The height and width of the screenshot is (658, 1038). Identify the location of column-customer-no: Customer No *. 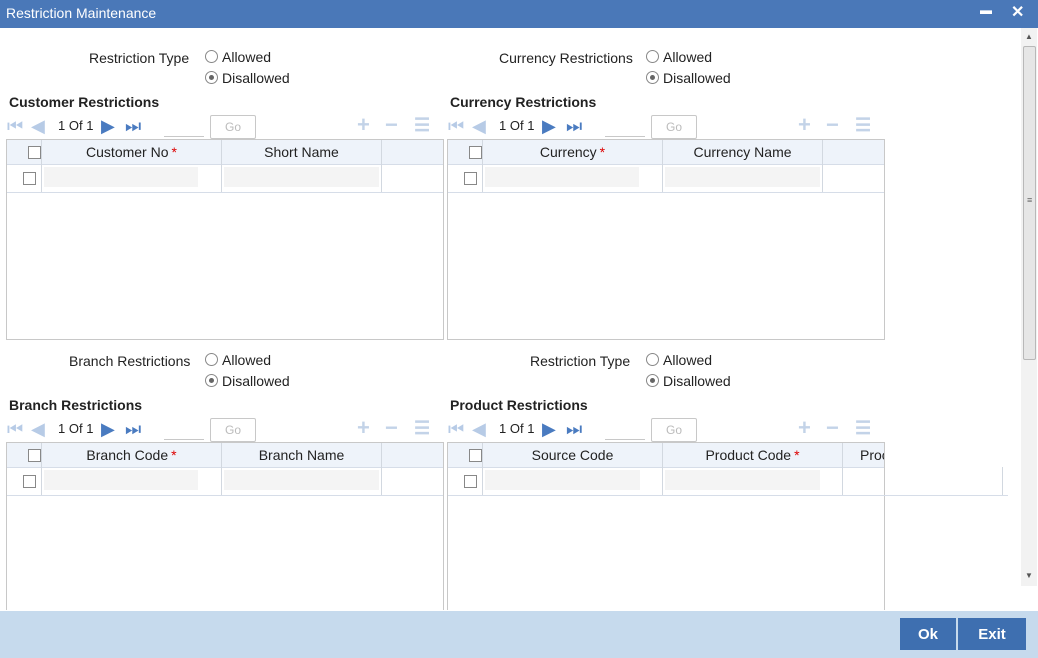
(132, 152).